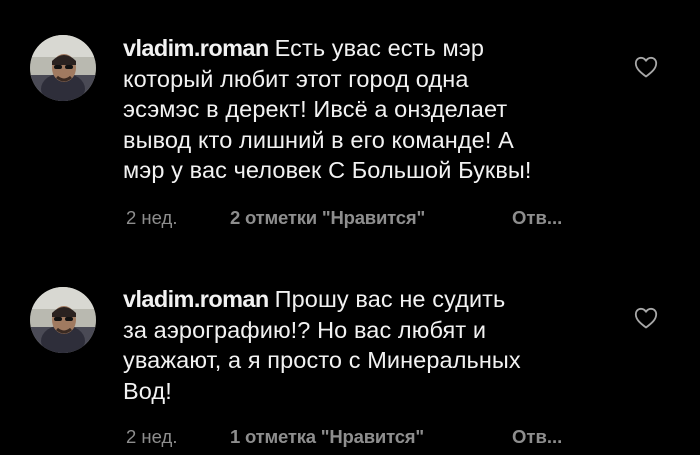  What do you see at coordinates (315, 109) in the screenshot?
I see `comment-text-line: эсэмэс в дерект! Ивсё а онзделает` at bounding box center [315, 109].